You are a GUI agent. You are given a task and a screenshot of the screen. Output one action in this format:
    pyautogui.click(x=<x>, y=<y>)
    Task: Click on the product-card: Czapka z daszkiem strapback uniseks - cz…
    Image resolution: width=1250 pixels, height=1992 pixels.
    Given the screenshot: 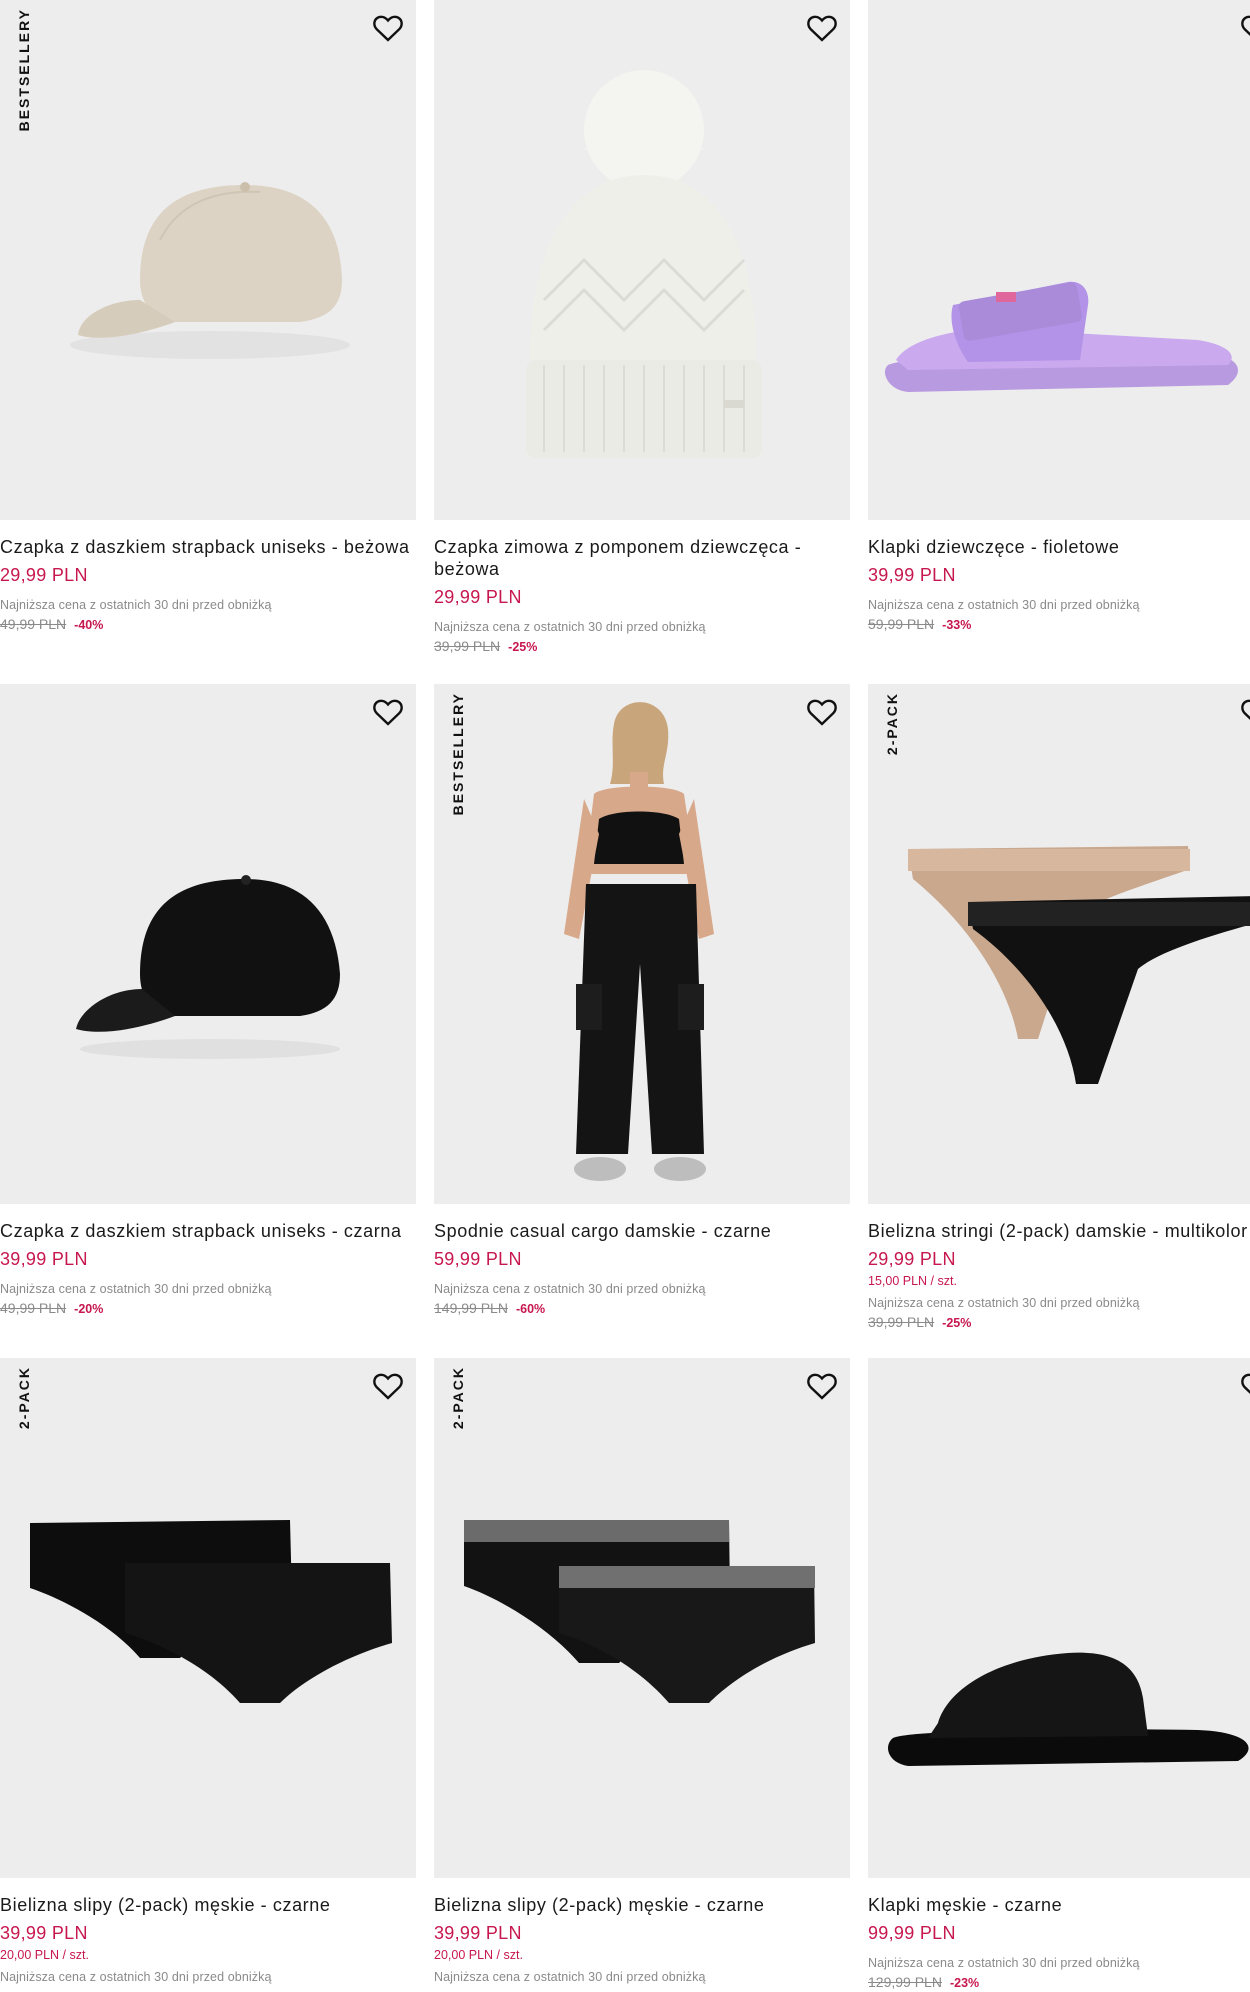 What is the action you would take?
    pyautogui.click(x=208, y=1000)
    